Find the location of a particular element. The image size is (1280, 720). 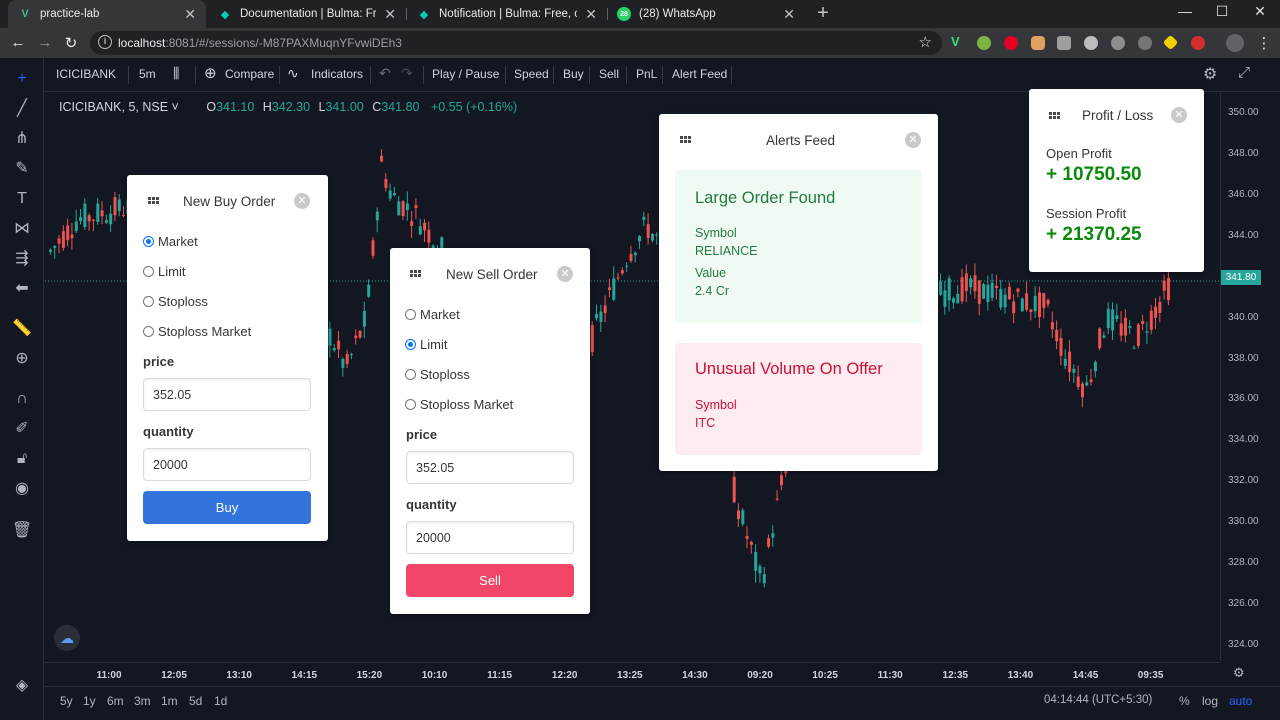

text-icon: T is located at coordinates (22, 199).